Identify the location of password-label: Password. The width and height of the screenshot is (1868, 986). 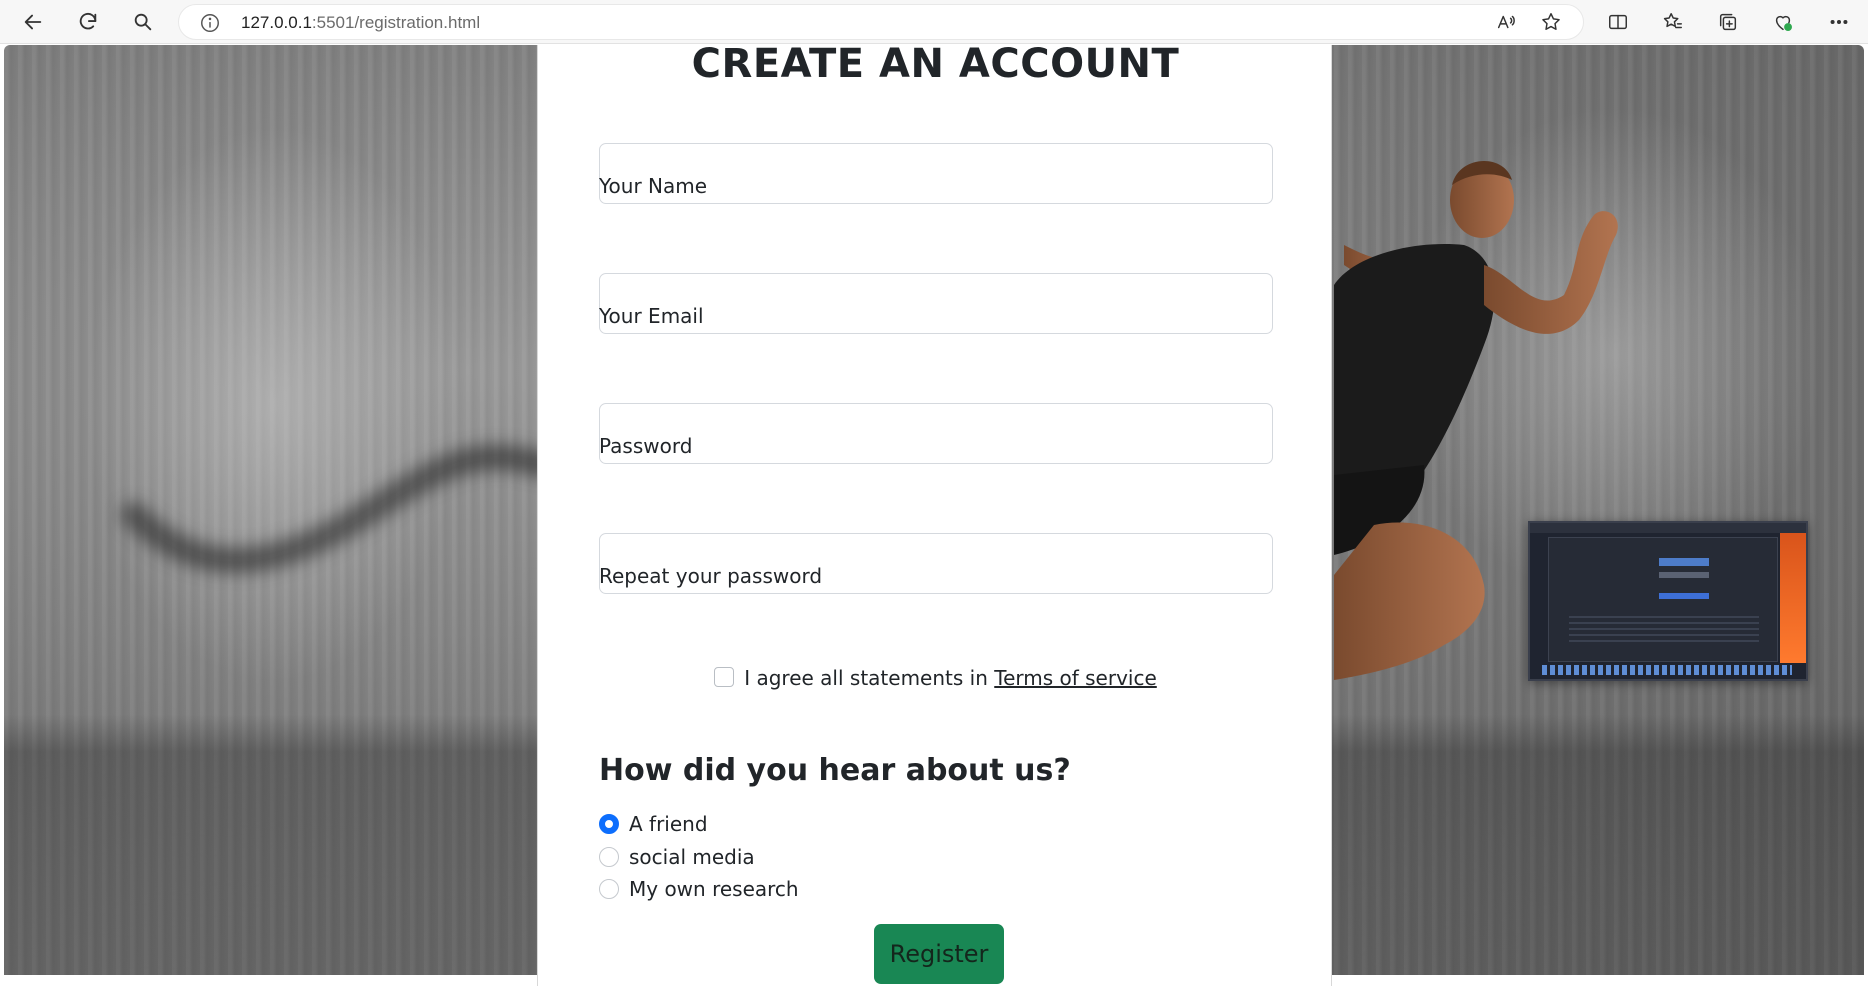
(646, 446).